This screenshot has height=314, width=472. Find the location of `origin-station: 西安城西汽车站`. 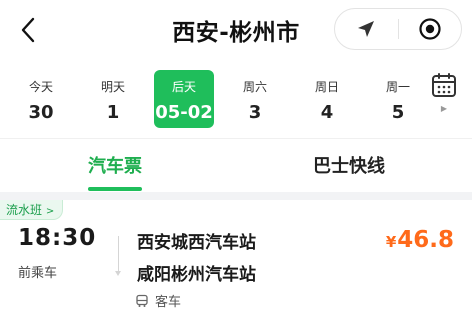

origin-station: 西安城西汽车站 is located at coordinates (196, 243).